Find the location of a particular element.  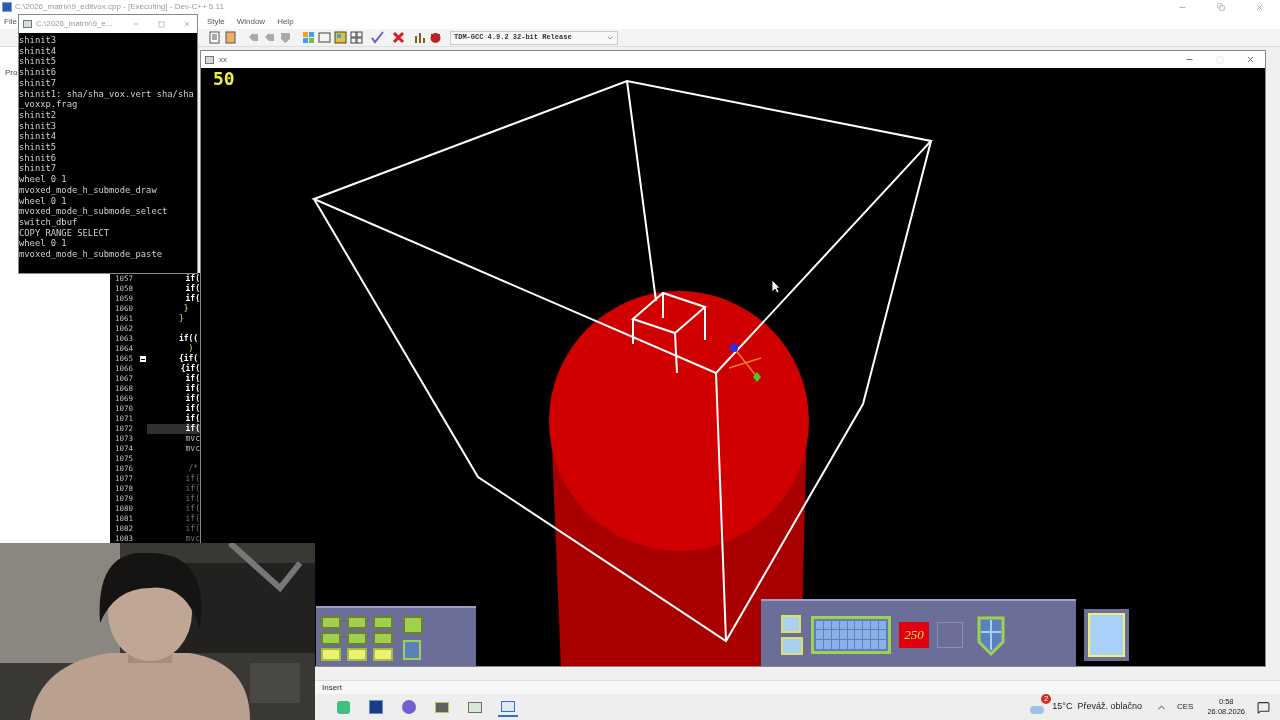

menu-item: Help is located at coordinates (285, 21).